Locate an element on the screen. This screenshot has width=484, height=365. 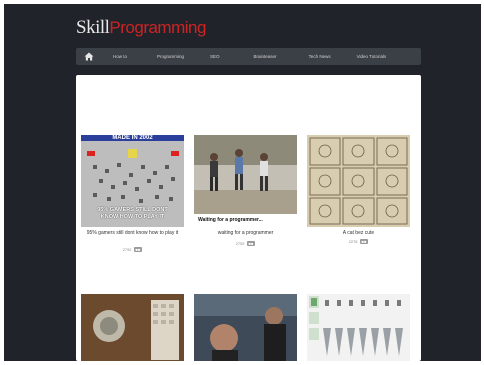
site-logo: SkillProgramming is located at coordinates (141, 28).